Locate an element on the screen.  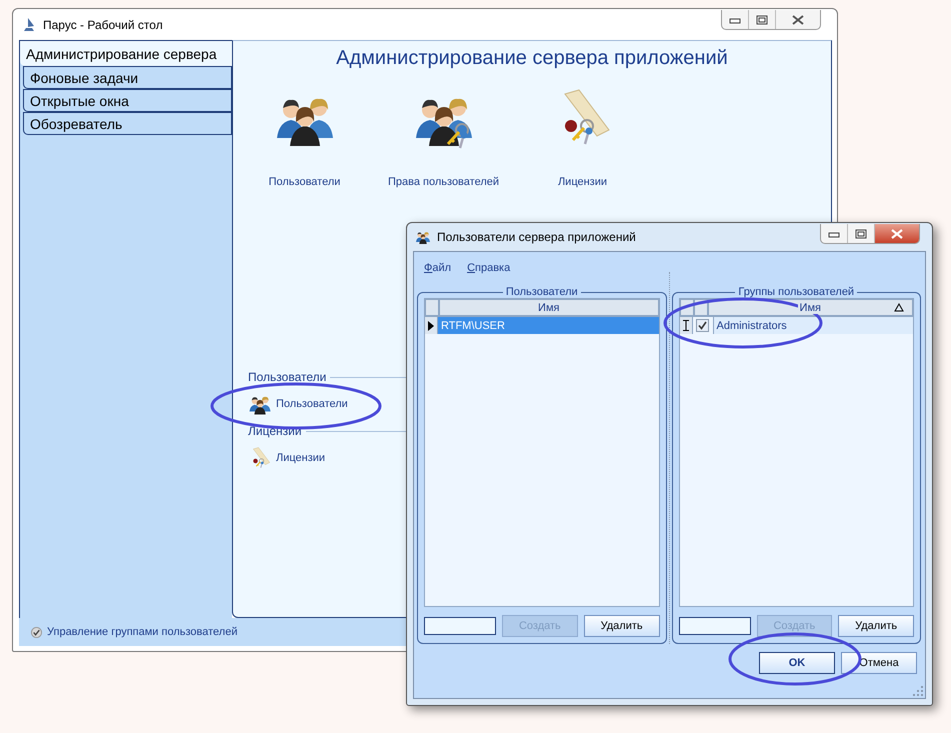
tile-link: Права пользователей is located at coordinates (443, 182).